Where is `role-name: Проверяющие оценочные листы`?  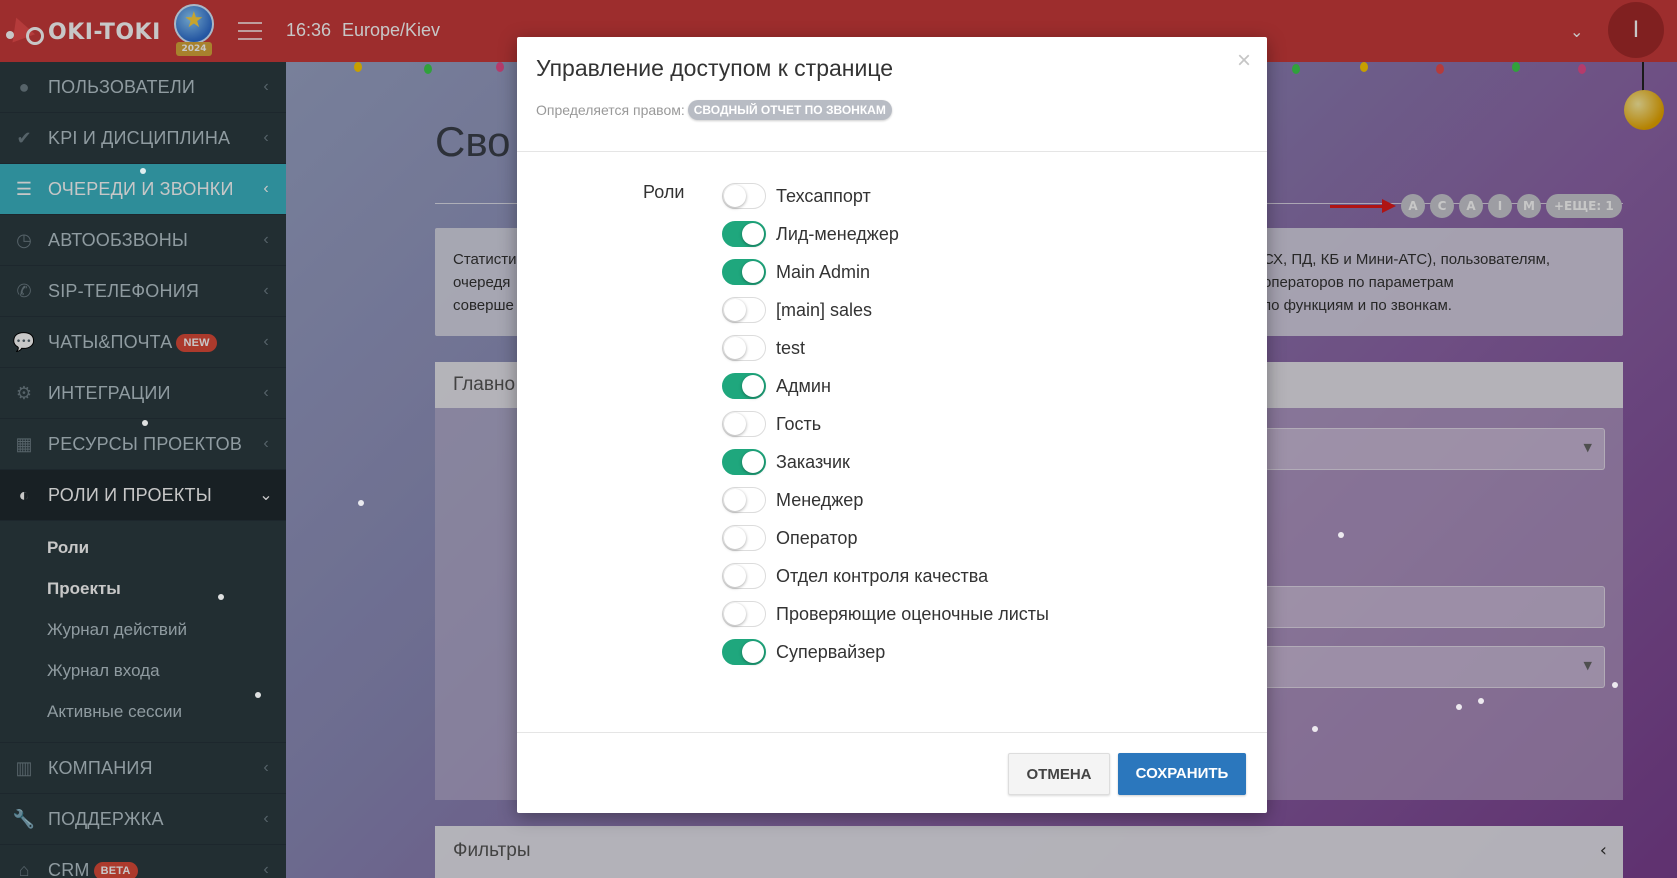
role-name: Проверяющие оценочные листы is located at coordinates (912, 613).